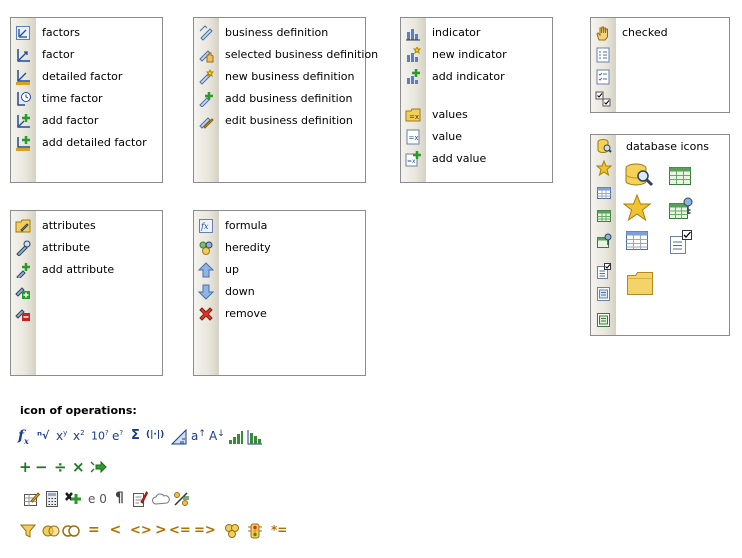  Describe the element at coordinates (476, 137) in the screenshot. I see `list-item-value: =x value` at that location.